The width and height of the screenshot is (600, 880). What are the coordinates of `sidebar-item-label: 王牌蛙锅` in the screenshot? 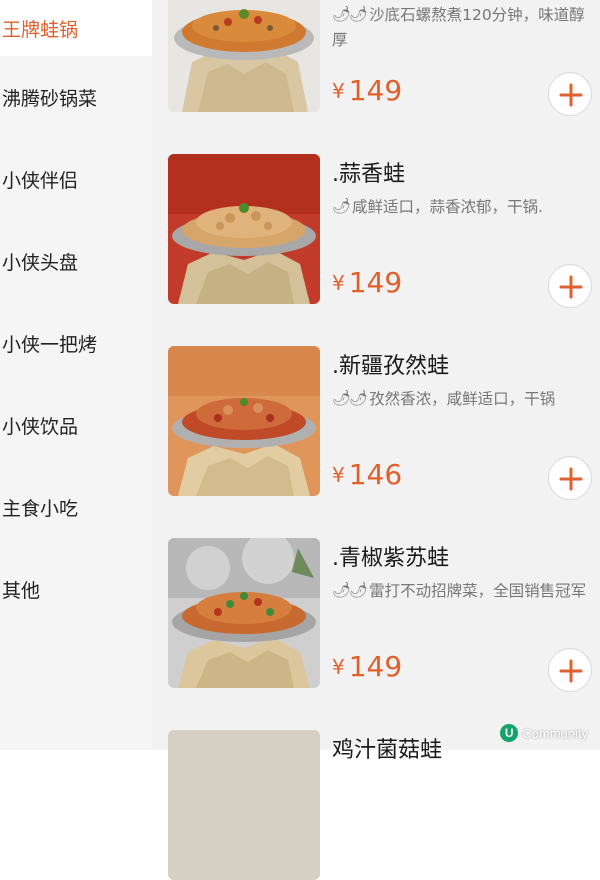 It's located at (40, 29).